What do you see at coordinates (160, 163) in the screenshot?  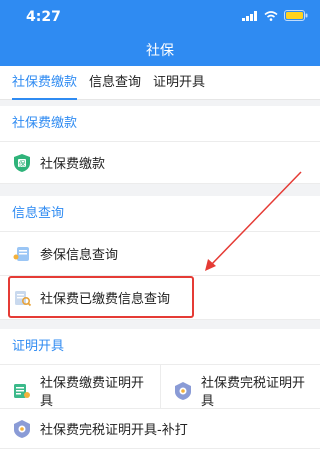 I see `list-item-payment: 保 社保费缴款` at bounding box center [160, 163].